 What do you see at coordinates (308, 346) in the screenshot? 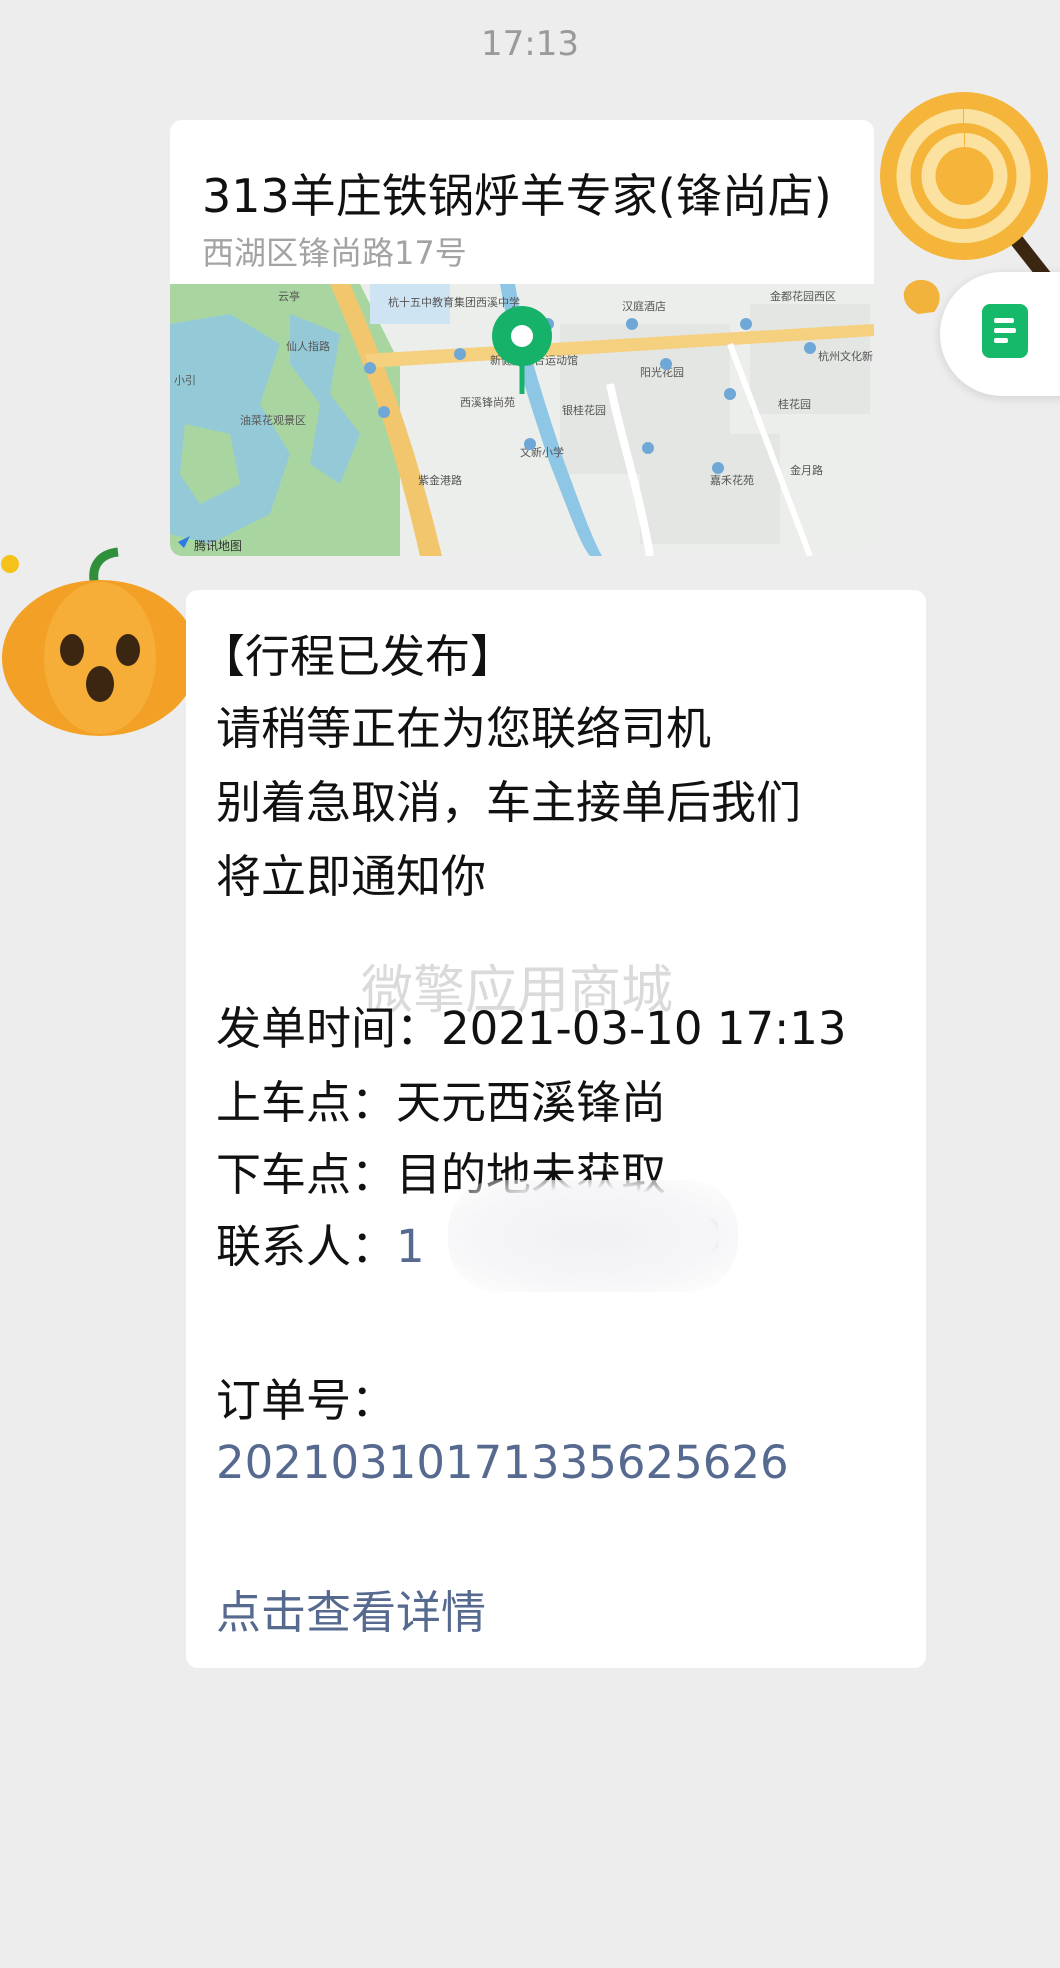
I see `map-label: 仙人指路` at bounding box center [308, 346].